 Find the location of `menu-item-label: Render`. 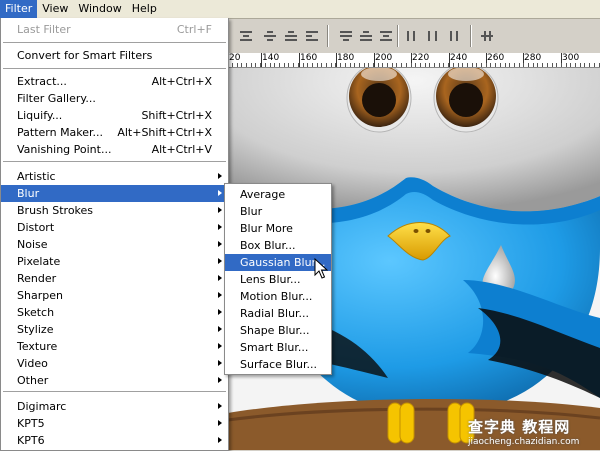

menu-item-label: Render is located at coordinates (37, 278).